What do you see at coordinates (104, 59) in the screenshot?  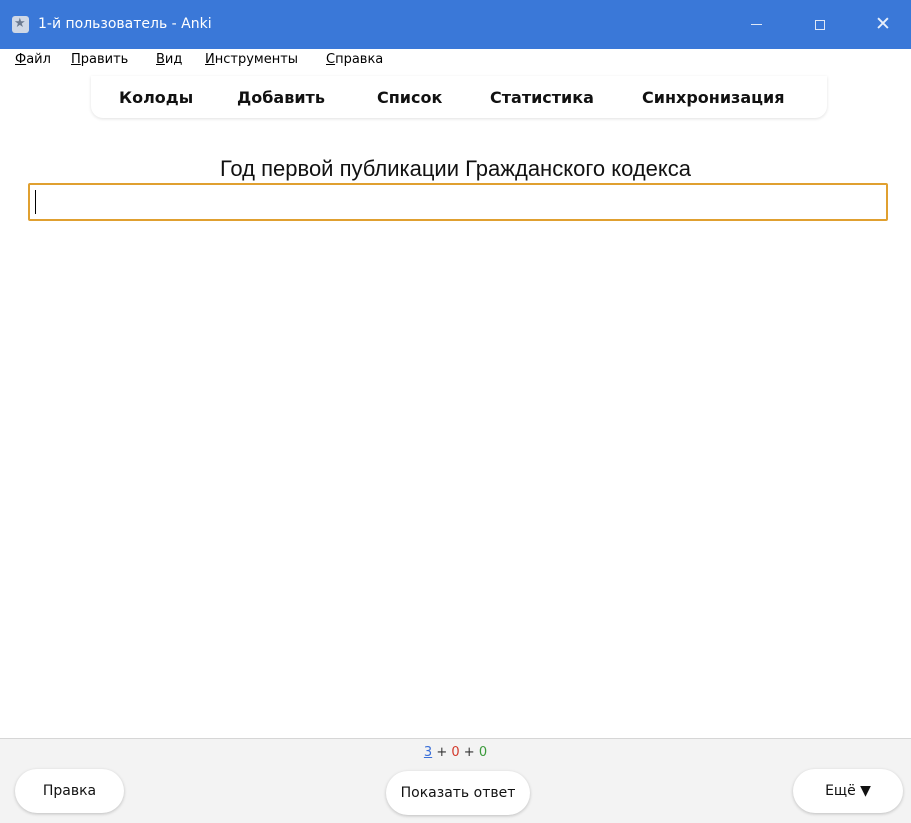 I see `menu-edit-label: равить` at bounding box center [104, 59].